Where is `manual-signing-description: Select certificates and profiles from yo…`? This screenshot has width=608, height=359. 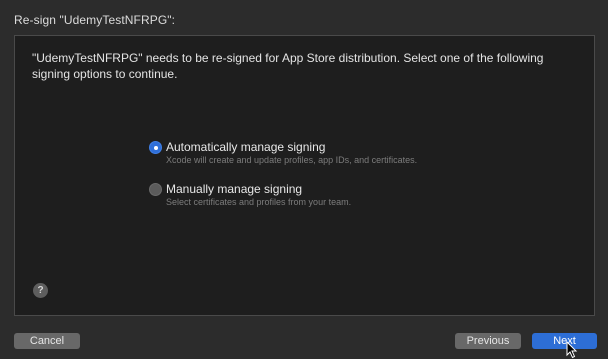 manual-signing-description: Select certificates and profiles from yo… is located at coordinates (259, 202).